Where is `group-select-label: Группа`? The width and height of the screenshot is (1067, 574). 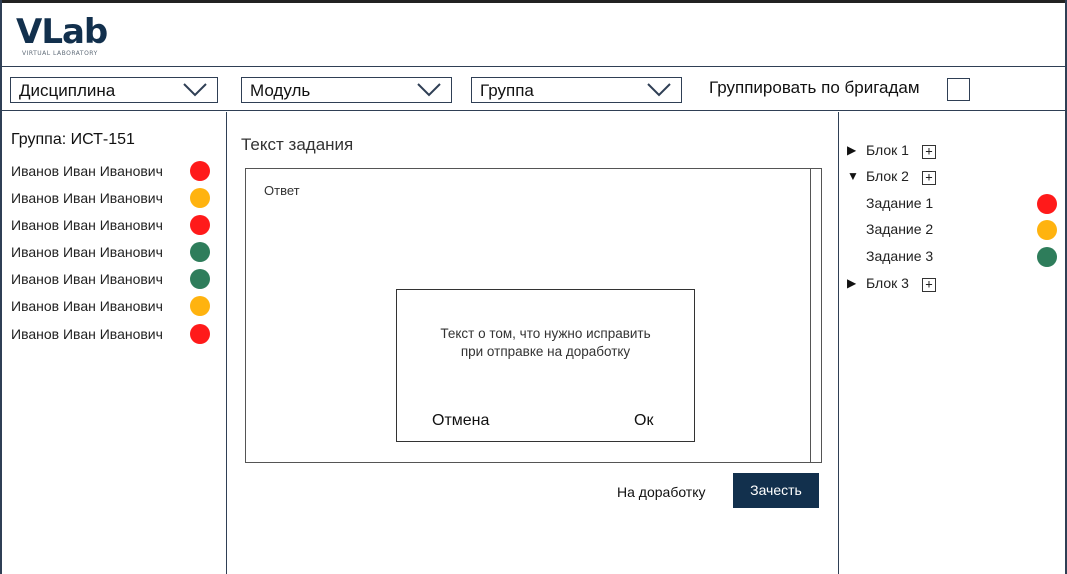 group-select-label: Группа is located at coordinates (507, 90).